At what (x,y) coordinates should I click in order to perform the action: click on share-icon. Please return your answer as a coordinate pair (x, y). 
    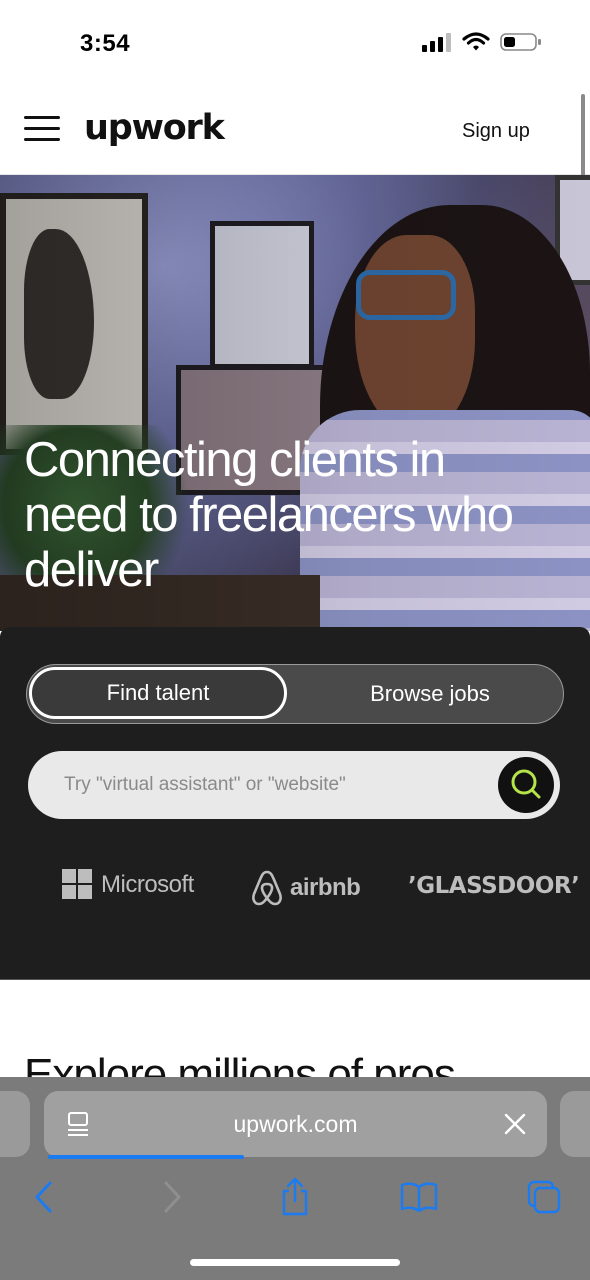
    Looking at the image, I should click on (295, 1196).